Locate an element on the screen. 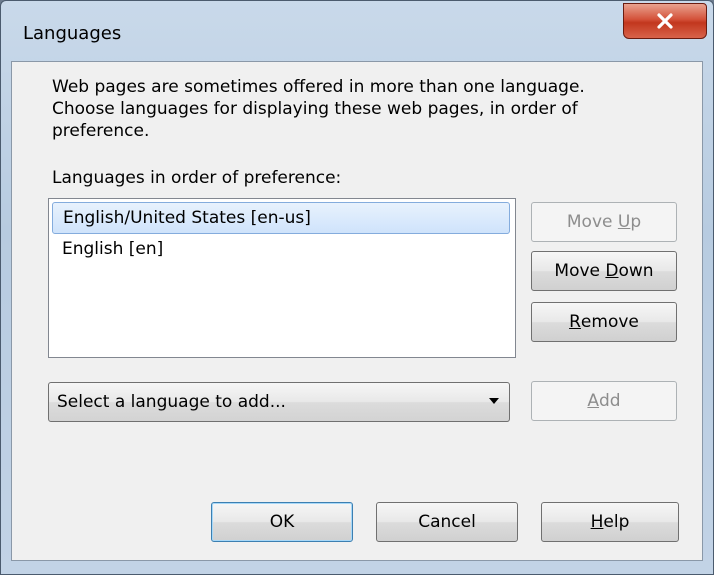 The width and height of the screenshot is (714, 575). move-up-button: Move Up is located at coordinates (604, 222).